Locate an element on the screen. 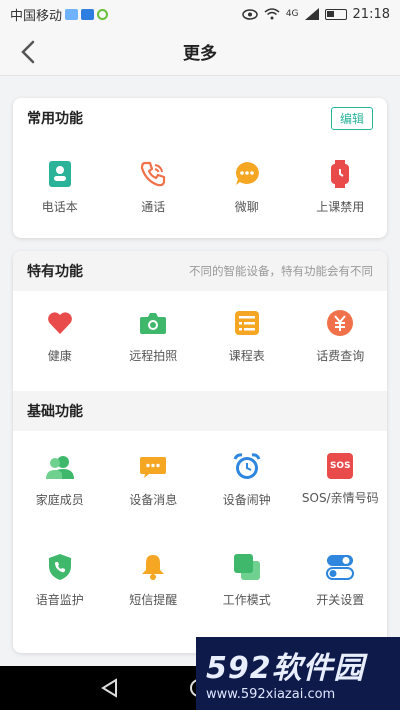 The image size is (400, 710). func-device-alarm: 设备闹钟 is located at coordinates (247, 481).